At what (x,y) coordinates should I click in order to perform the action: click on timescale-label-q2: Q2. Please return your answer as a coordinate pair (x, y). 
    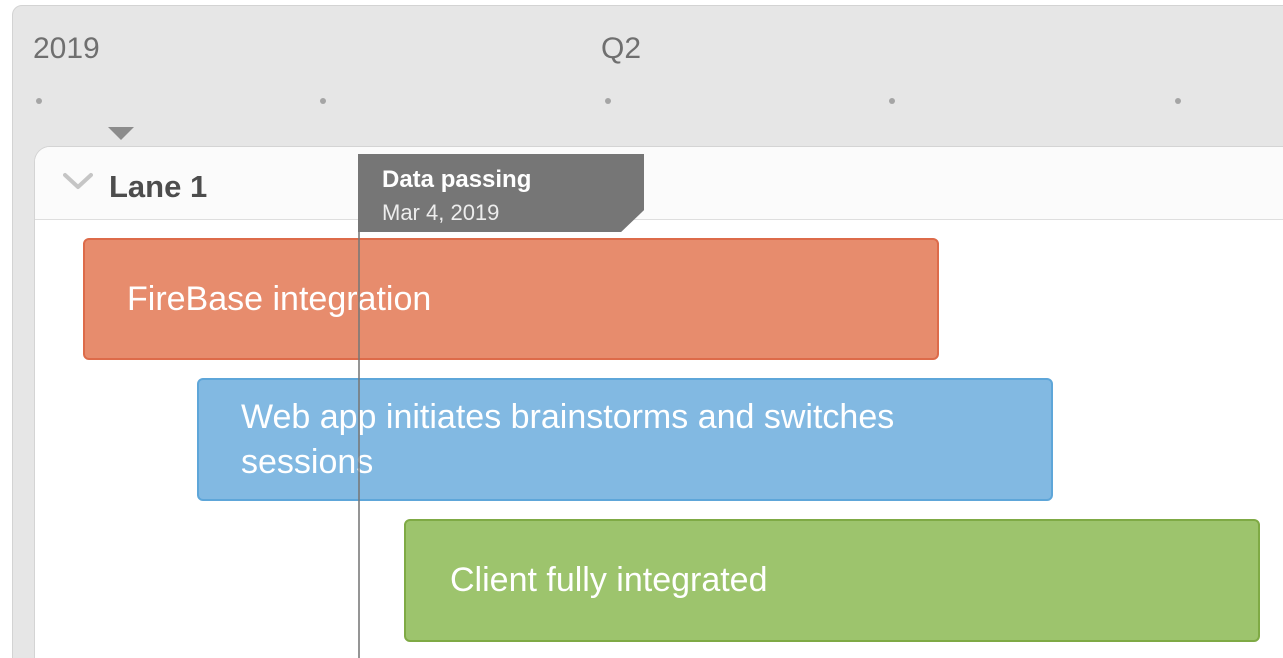
    Looking at the image, I should click on (621, 48).